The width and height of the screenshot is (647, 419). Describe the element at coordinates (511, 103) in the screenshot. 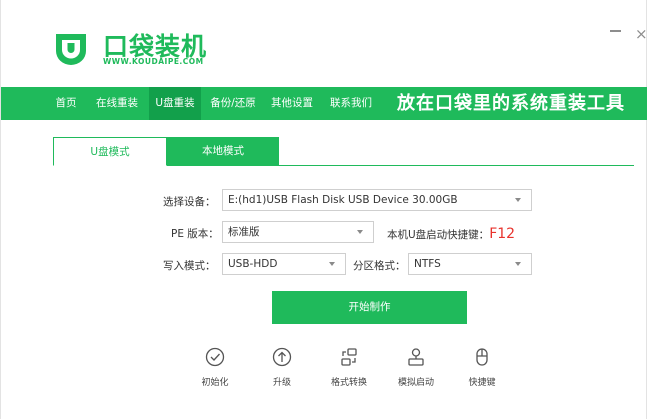

I see `nav-slogan: 放在口袋里的系统重装工具` at that location.